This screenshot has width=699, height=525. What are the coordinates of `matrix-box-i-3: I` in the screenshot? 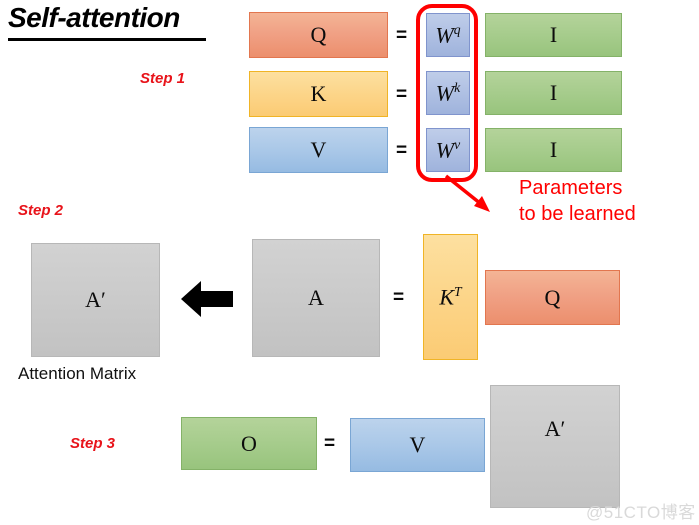 It's located at (553, 150).